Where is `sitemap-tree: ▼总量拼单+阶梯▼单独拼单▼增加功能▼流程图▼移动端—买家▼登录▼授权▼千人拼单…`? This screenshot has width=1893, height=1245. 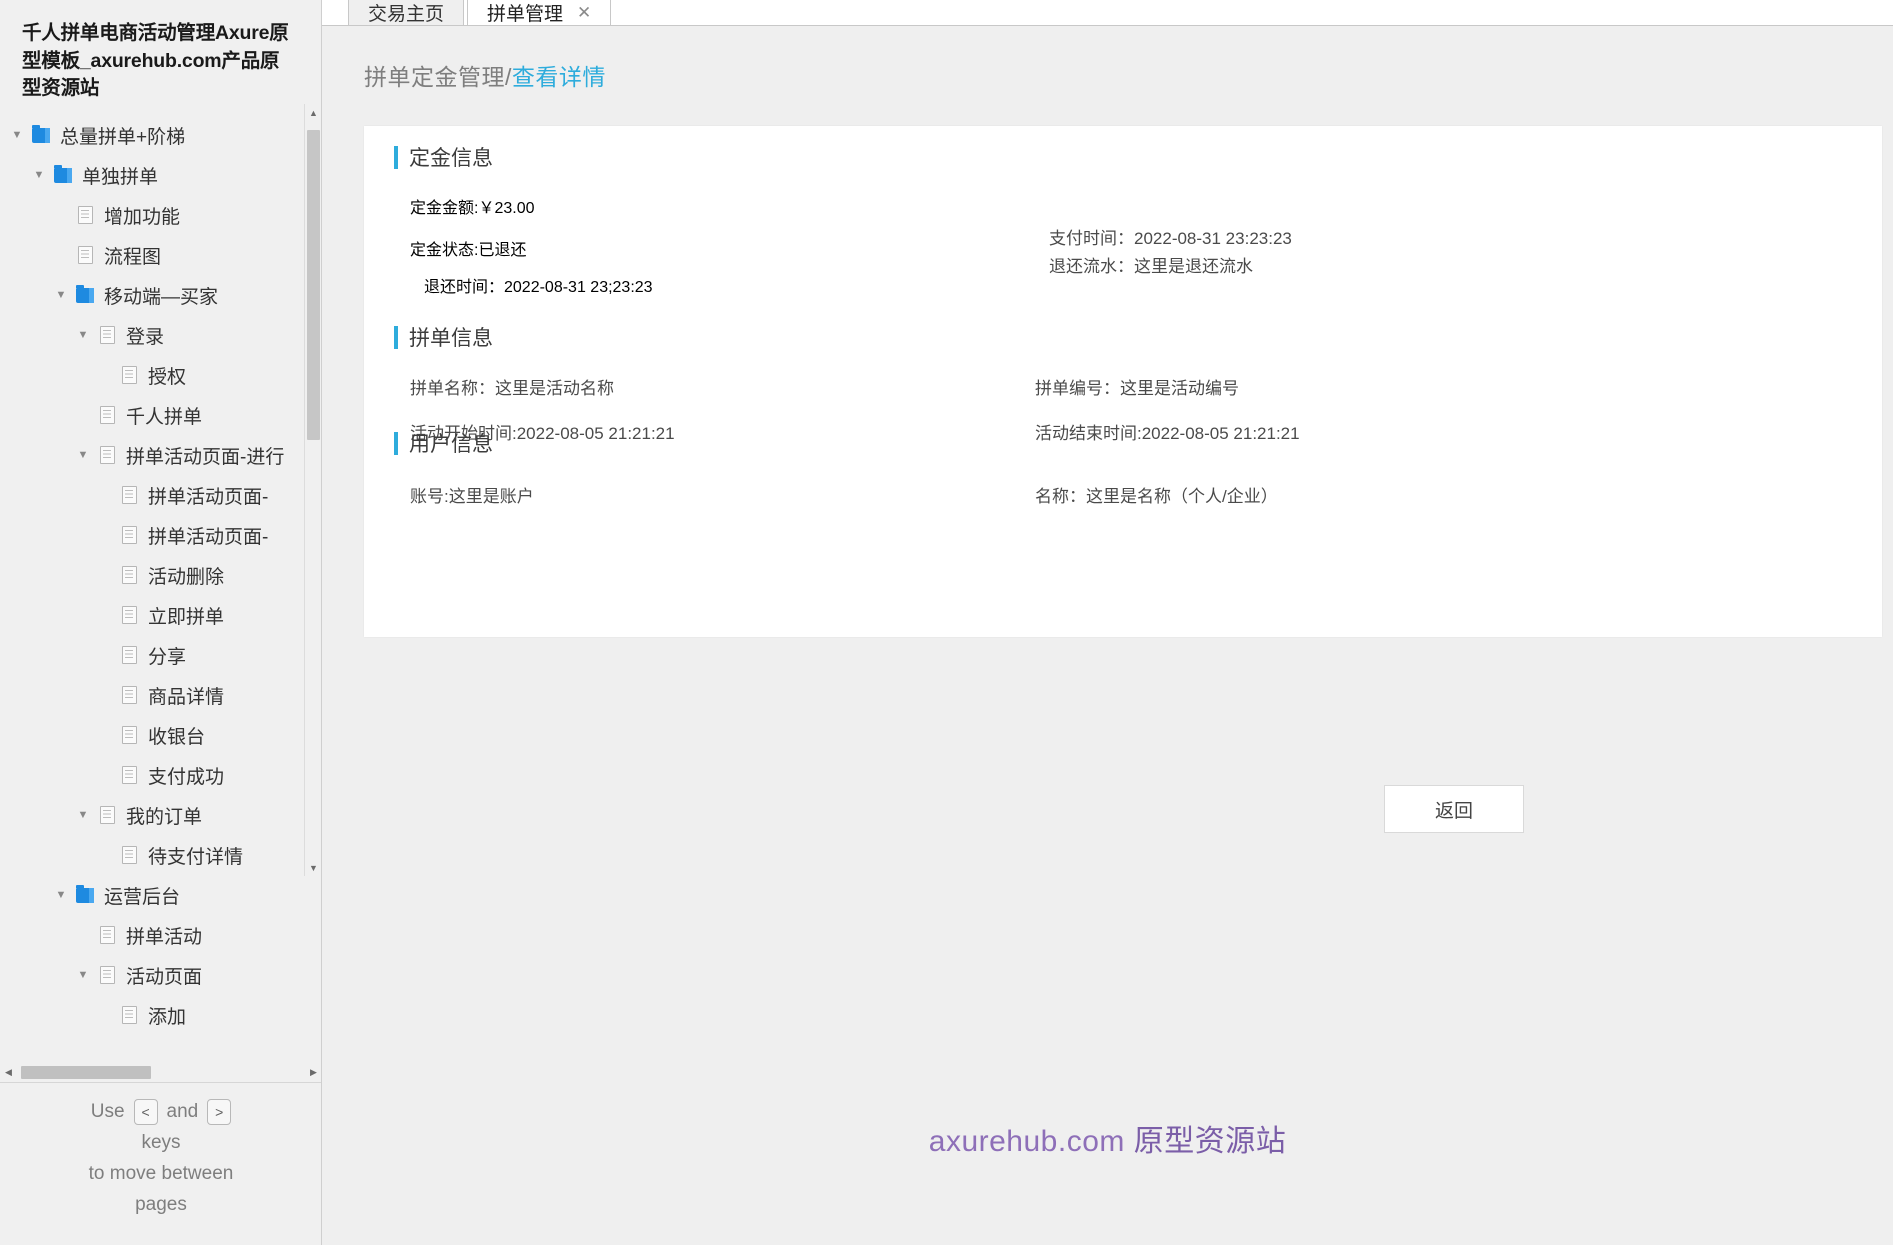
sitemap-tree: ▼总量拼单+阶梯▼单独拼单▼增加功能▼流程图▼移动端—买家▼登录▼授权▼千人拼单… is located at coordinates (154, 571).